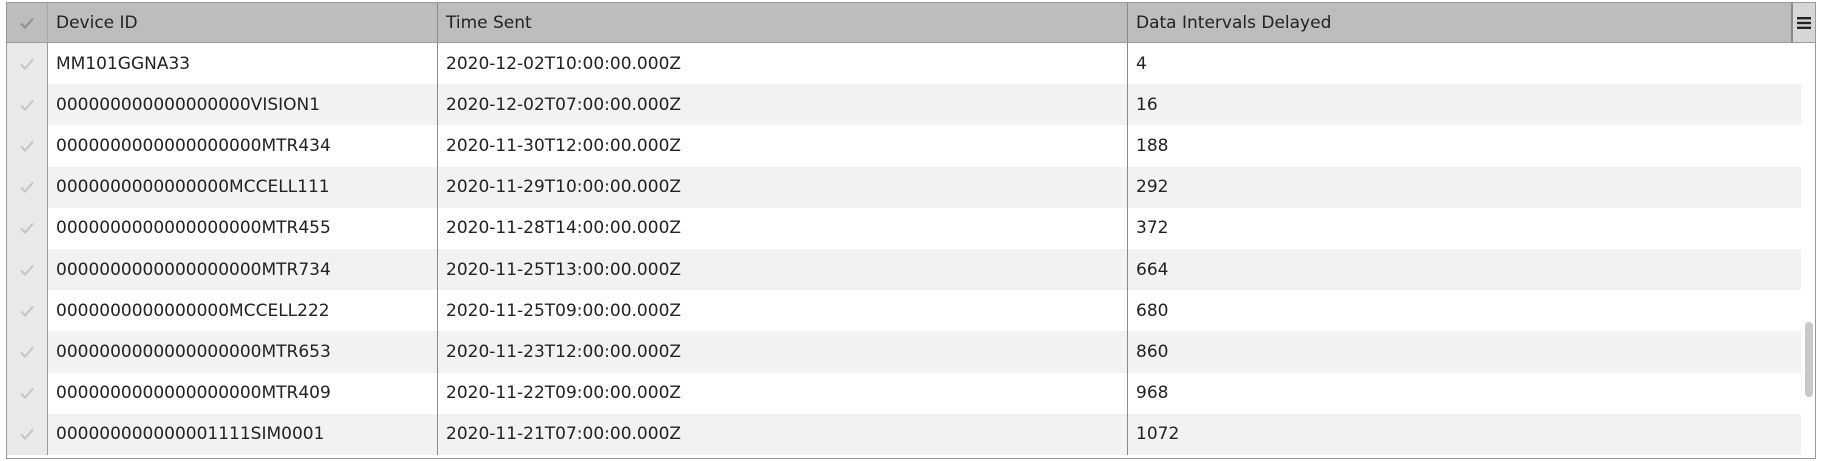 Image resolution: width=1821 pixels, height=461 pixels. Describe the element at coordinates (1152, 310) in the screenshot. I see `intervals-delayed-cell: 680` at that location.